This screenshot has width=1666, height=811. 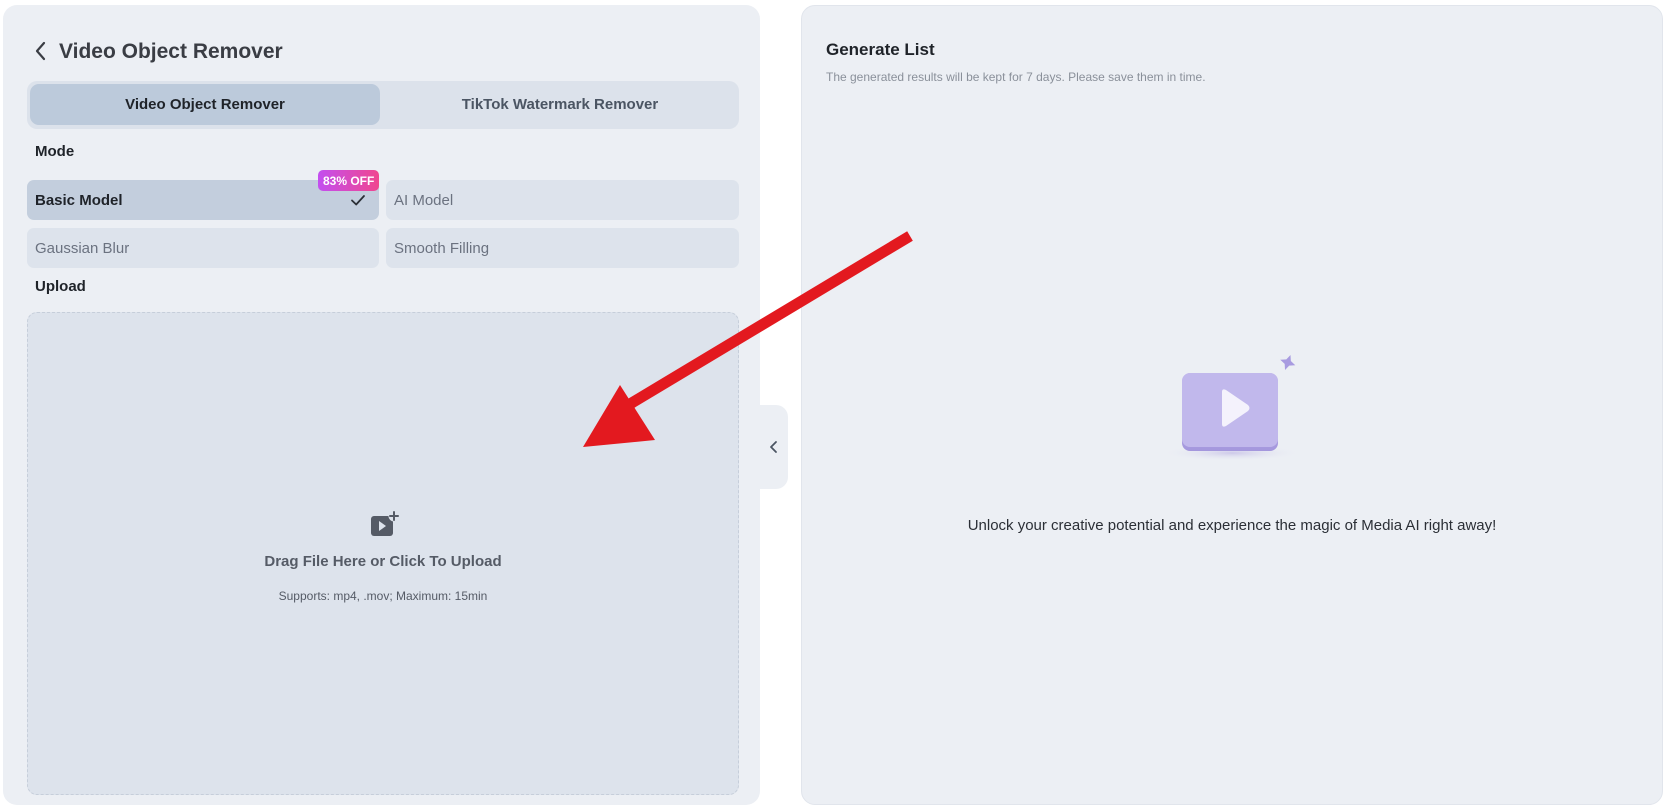 What do you see at coordinates (880, 49) in the screenshot?
I see `generate-list-title: Generate List` at bounding box center [880, 49].